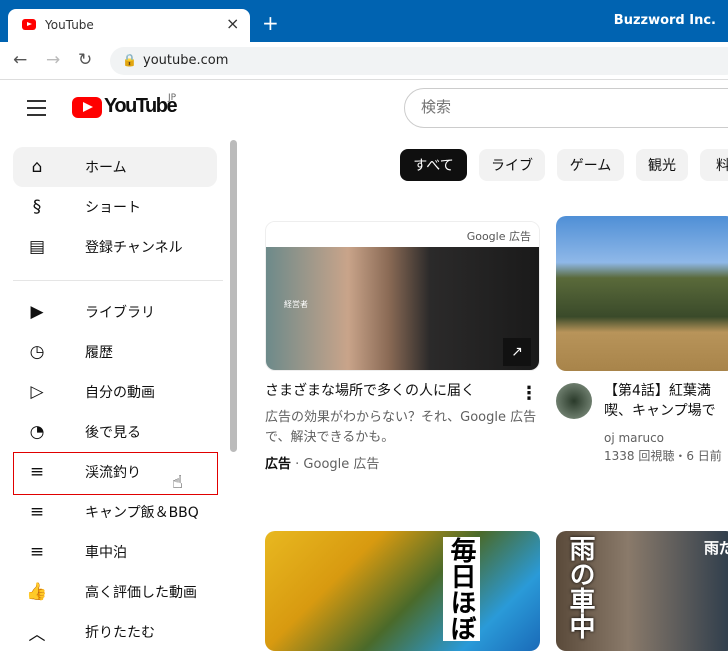 This screenshot has width=728, height=652. What do you see at coordinates (53, 60) in the screenshot?
I see `forward-icon: →` at bounding box center [53, 60].